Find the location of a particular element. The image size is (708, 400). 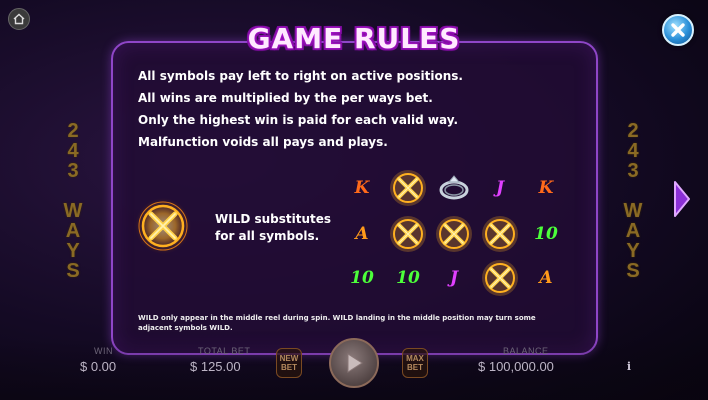

wild-symbol is located at coordinates (163, 226).